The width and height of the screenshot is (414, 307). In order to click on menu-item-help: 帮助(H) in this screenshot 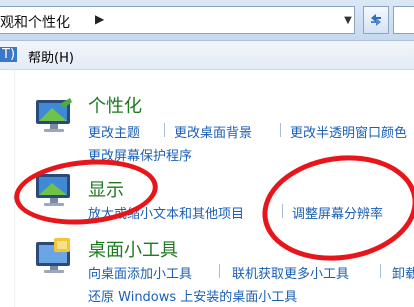, I will do `click(51, 56)`.